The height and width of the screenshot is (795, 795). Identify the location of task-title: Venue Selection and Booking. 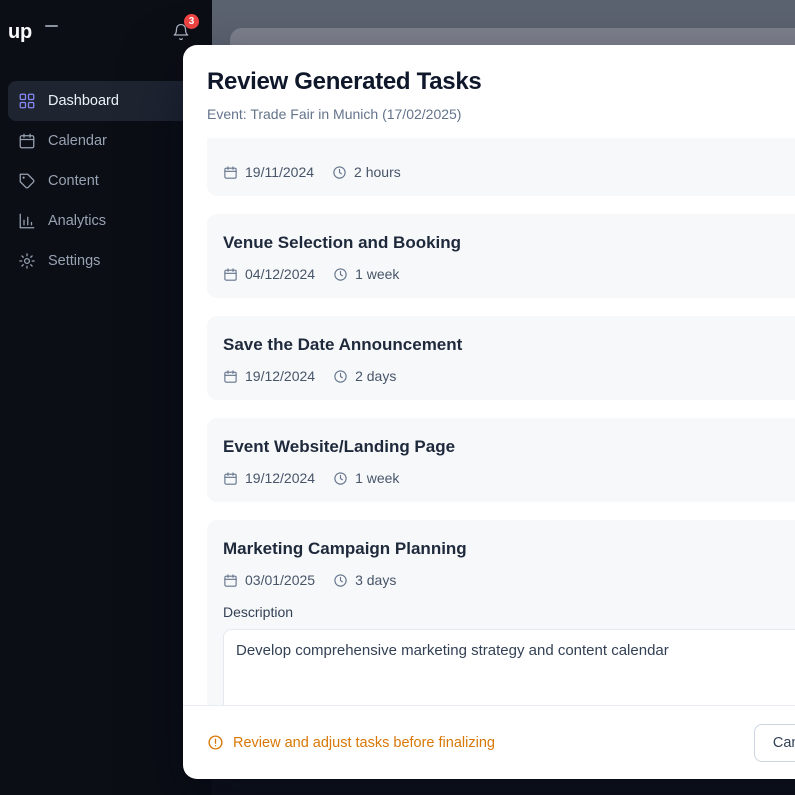
(342, 242).